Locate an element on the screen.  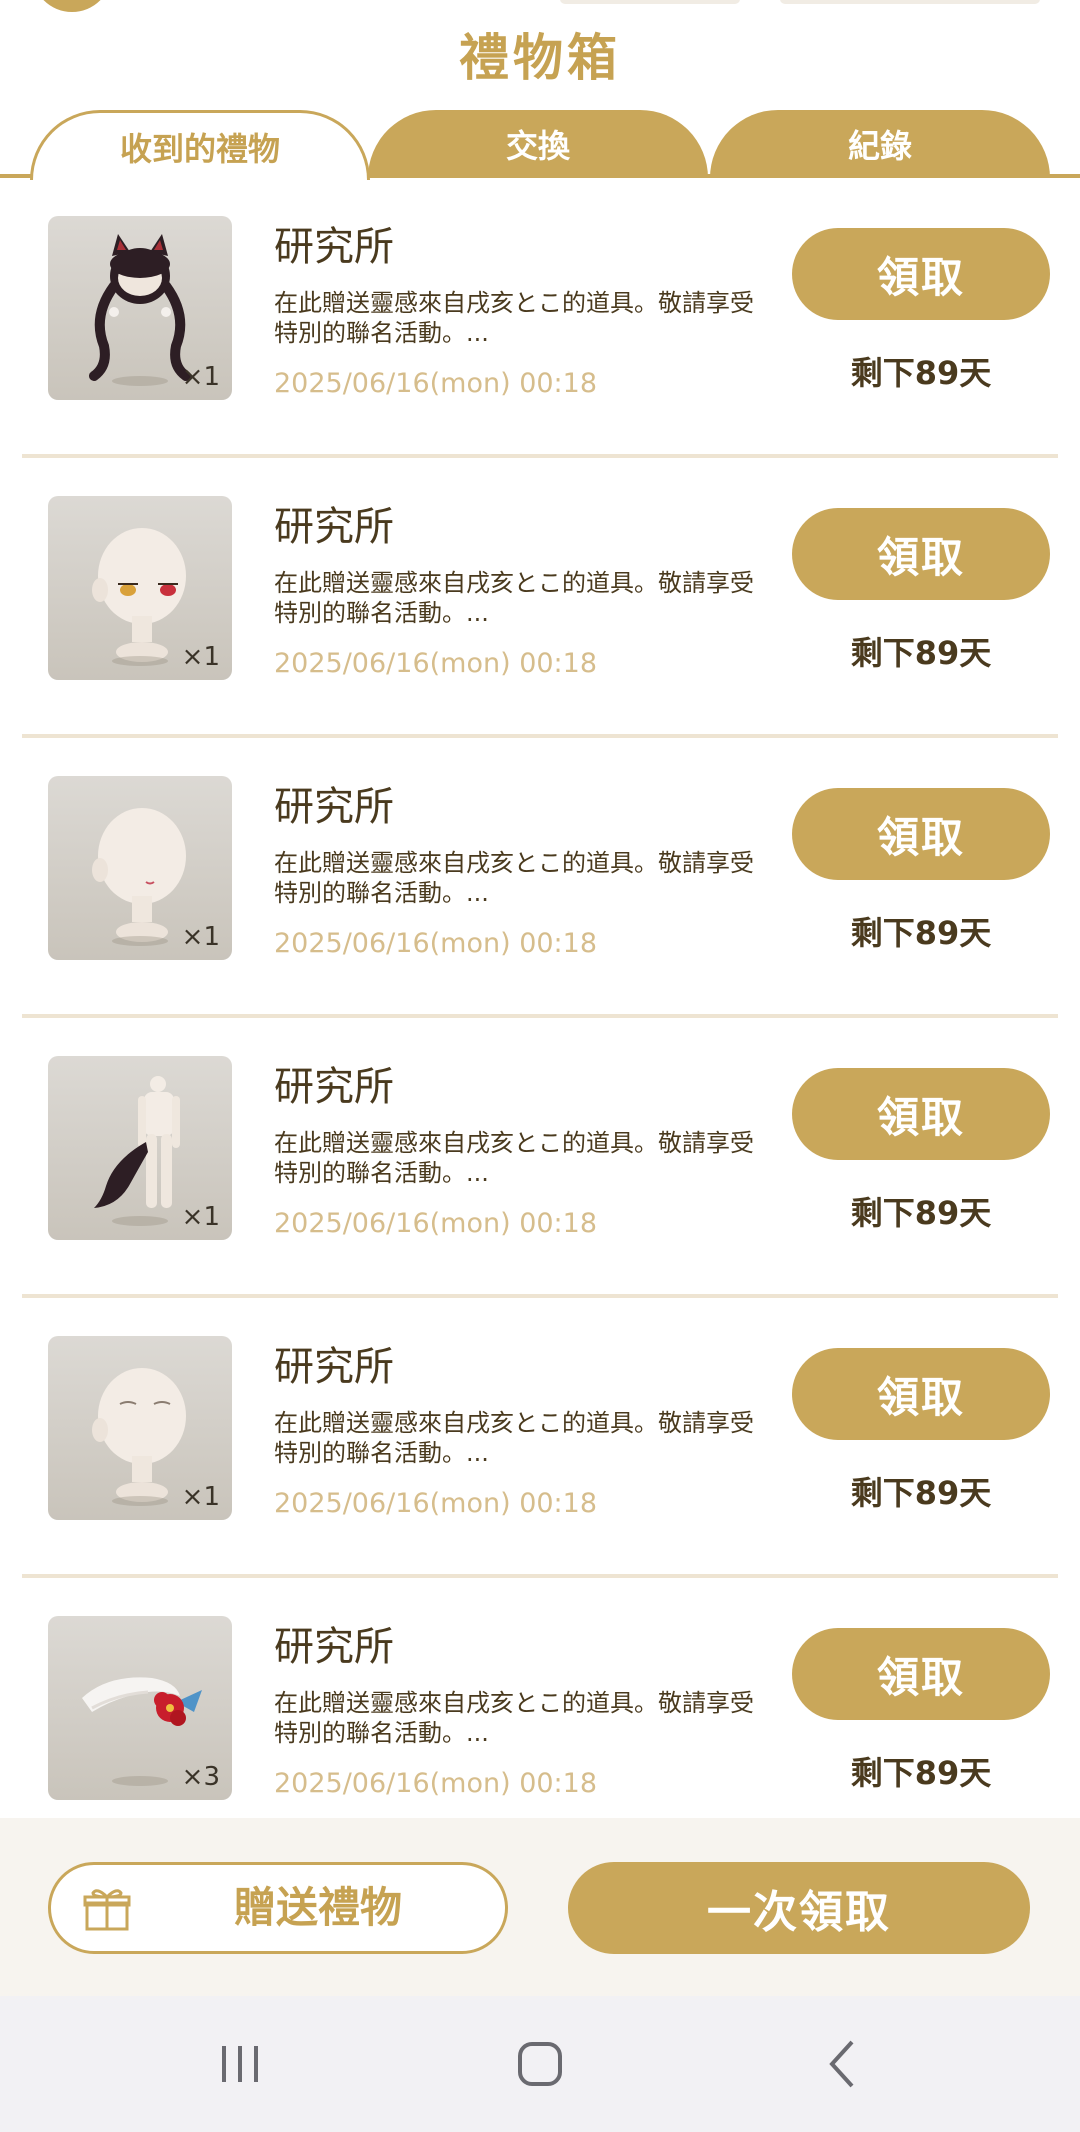
send-gift-label: 贈送禮物 is located at coordinates (317, 1907).